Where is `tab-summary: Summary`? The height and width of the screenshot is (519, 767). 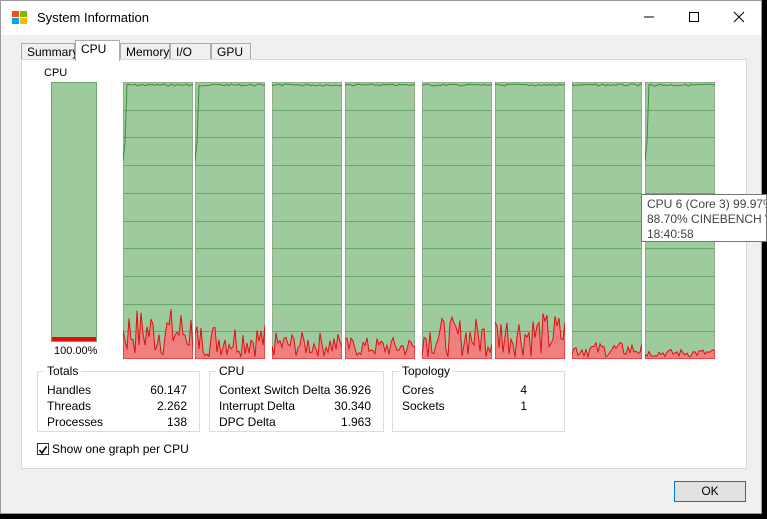 tab-summary: Summary is located at coordinates (49, 51).